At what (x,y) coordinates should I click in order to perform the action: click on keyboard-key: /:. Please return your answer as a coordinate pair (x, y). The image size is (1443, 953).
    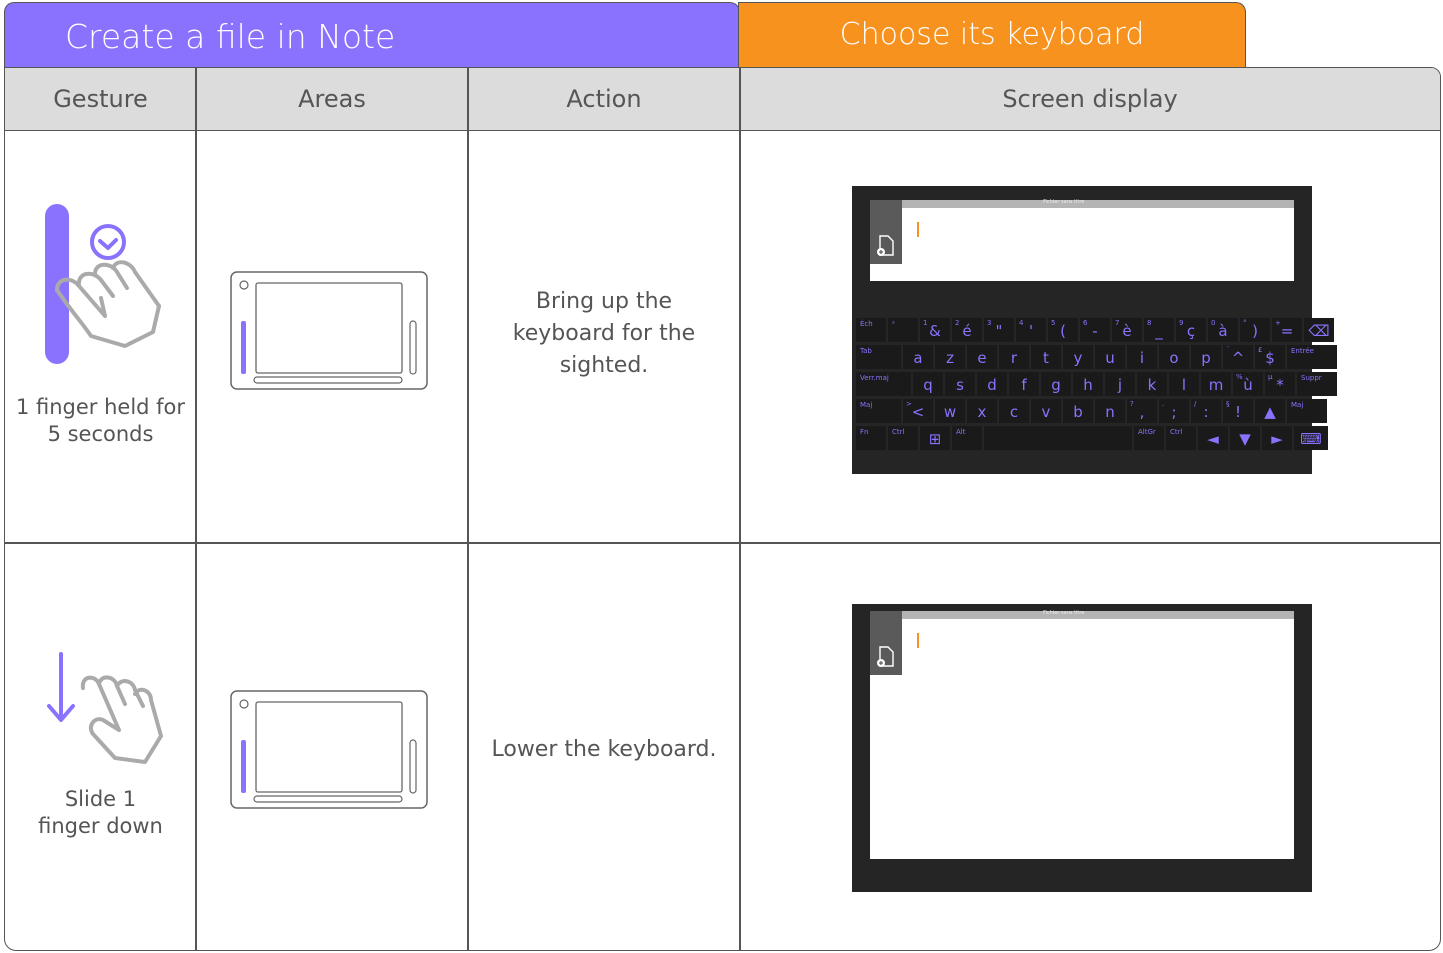
    Looking at the image, I should click on (1206, 411).